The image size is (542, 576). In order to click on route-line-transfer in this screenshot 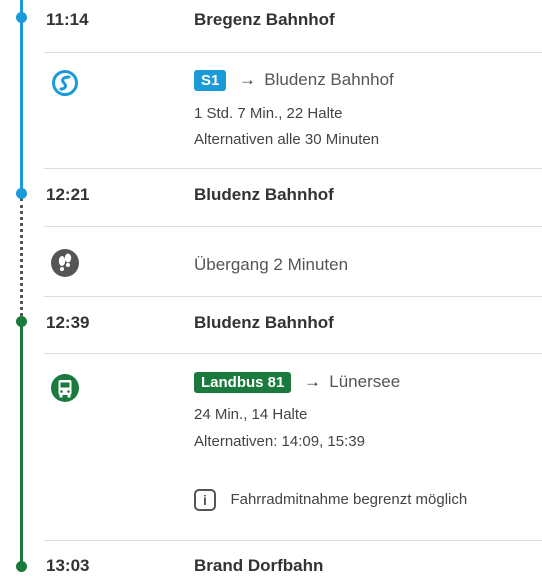, I will do `click(21, 260)`.